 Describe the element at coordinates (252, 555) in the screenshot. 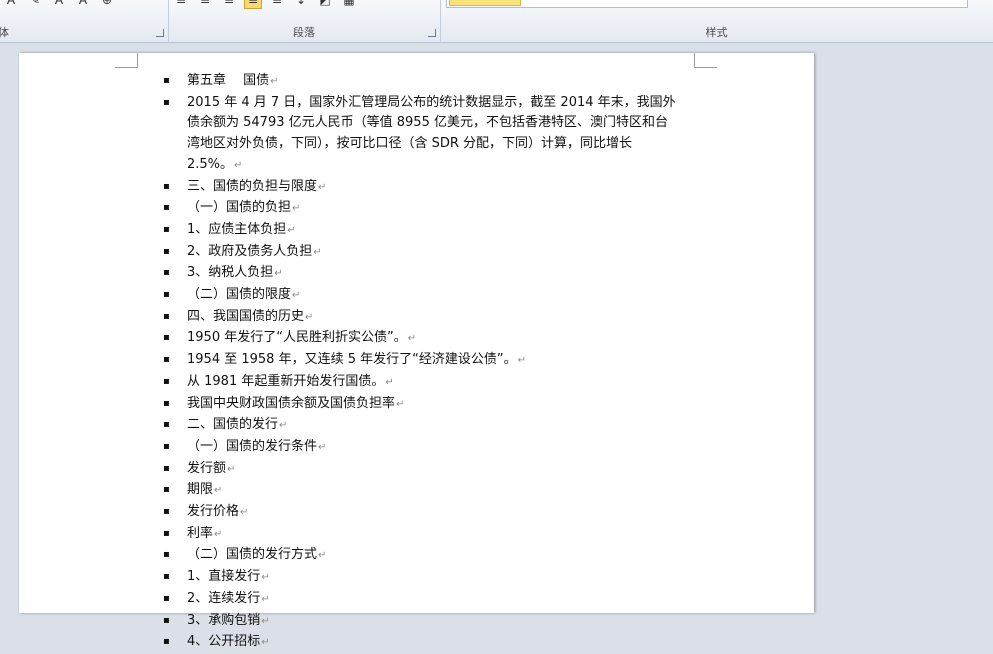

I see `list-item-text: （二）国债的发行方式` at that location.